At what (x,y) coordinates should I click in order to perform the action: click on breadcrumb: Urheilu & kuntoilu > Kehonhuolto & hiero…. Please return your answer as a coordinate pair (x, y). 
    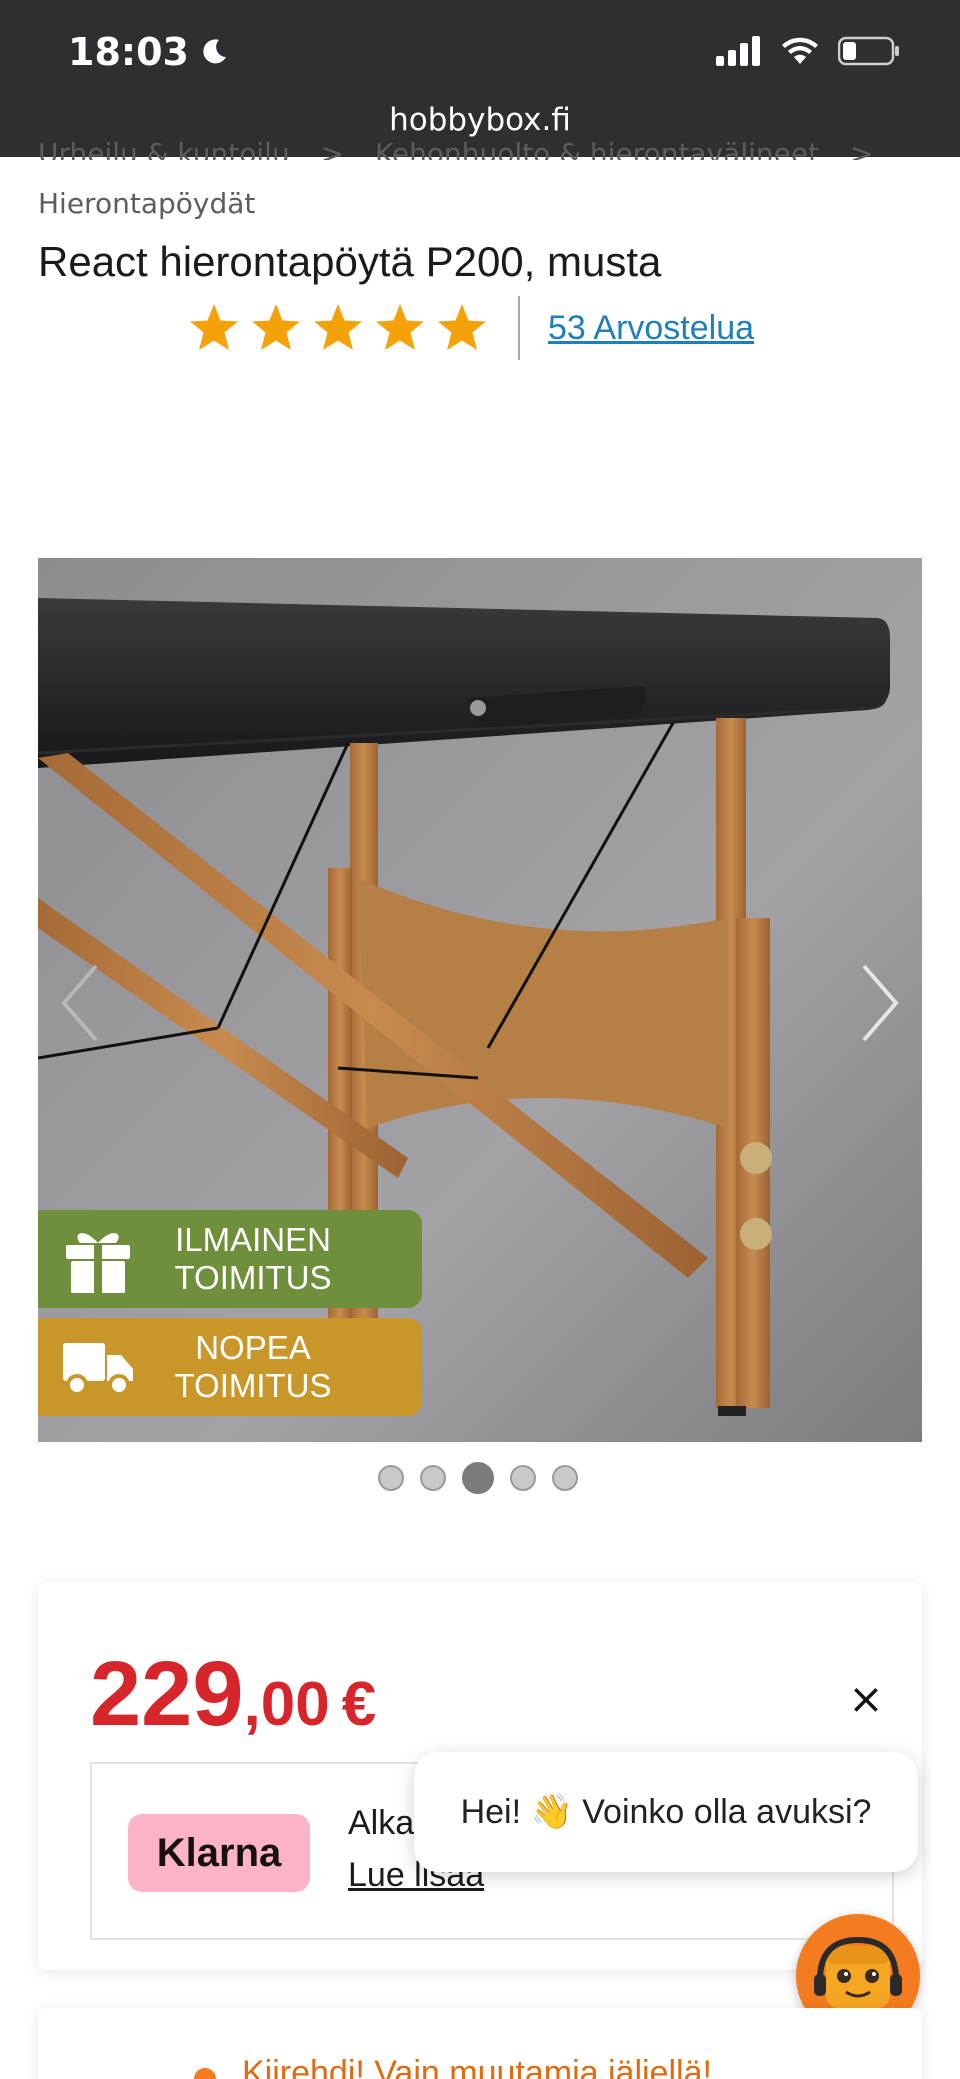
    Looking at the image, I should click on (483, 178).